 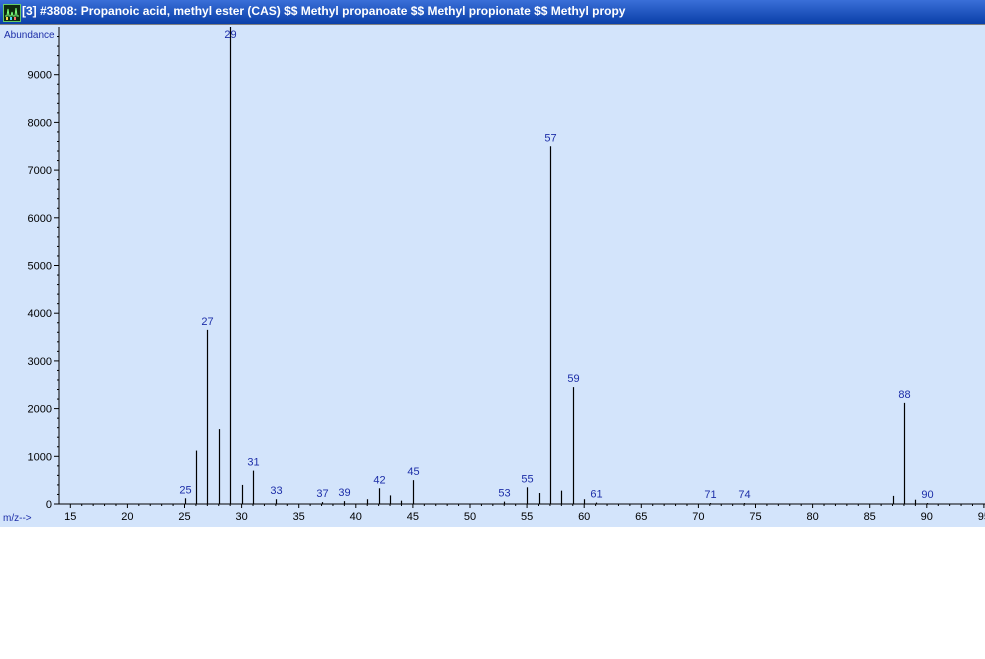 I want to click on x-tick-label: 35, so click(x=299, y=517).